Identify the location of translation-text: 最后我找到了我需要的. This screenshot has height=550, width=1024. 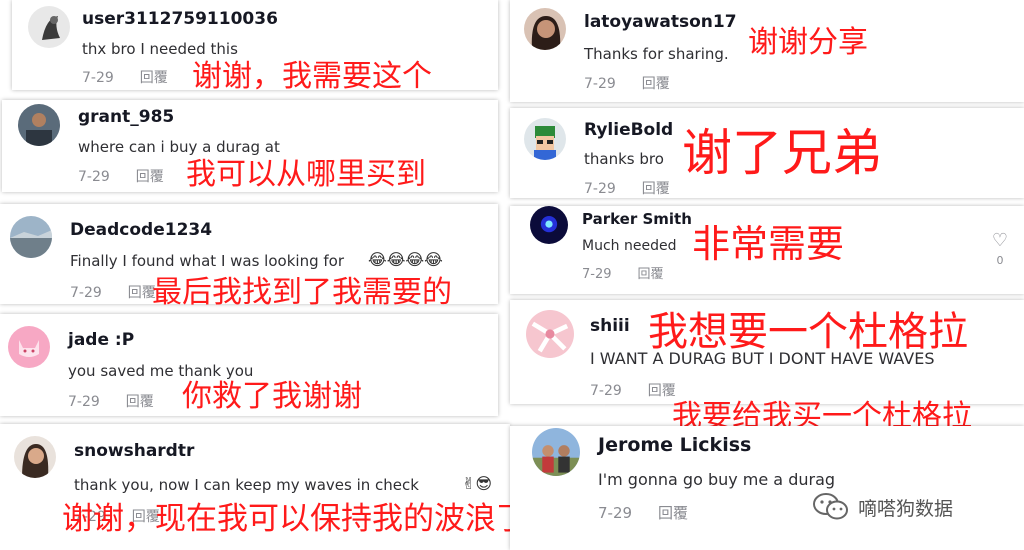
(302, 292).